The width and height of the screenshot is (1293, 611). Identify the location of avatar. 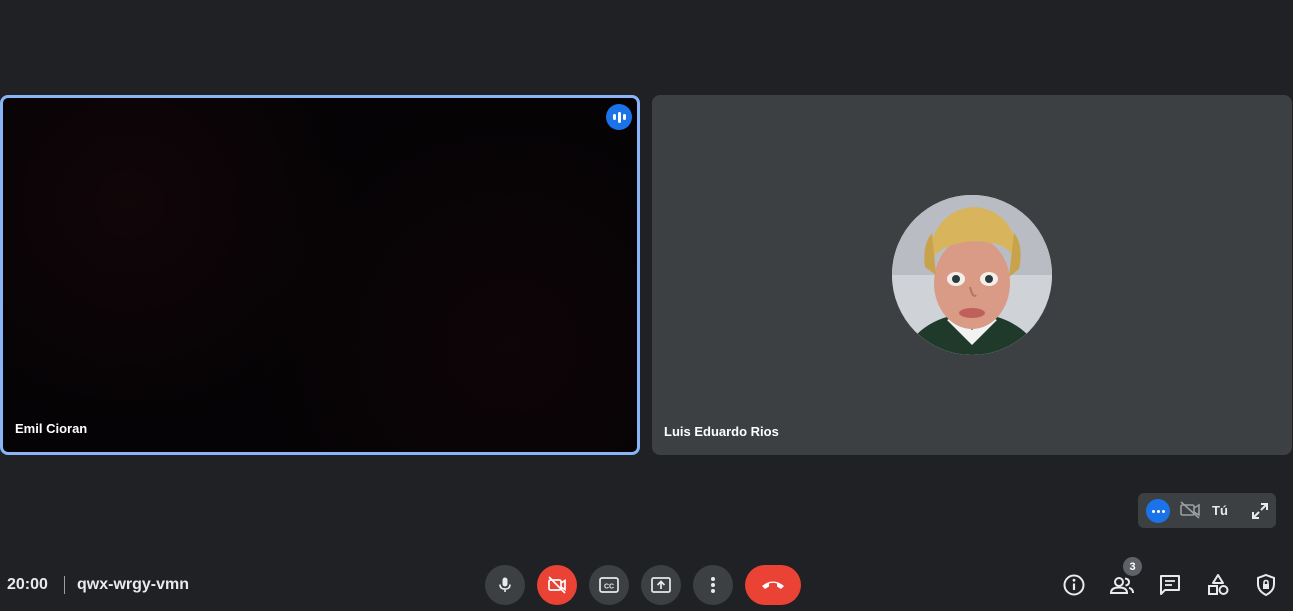
(972, 275).